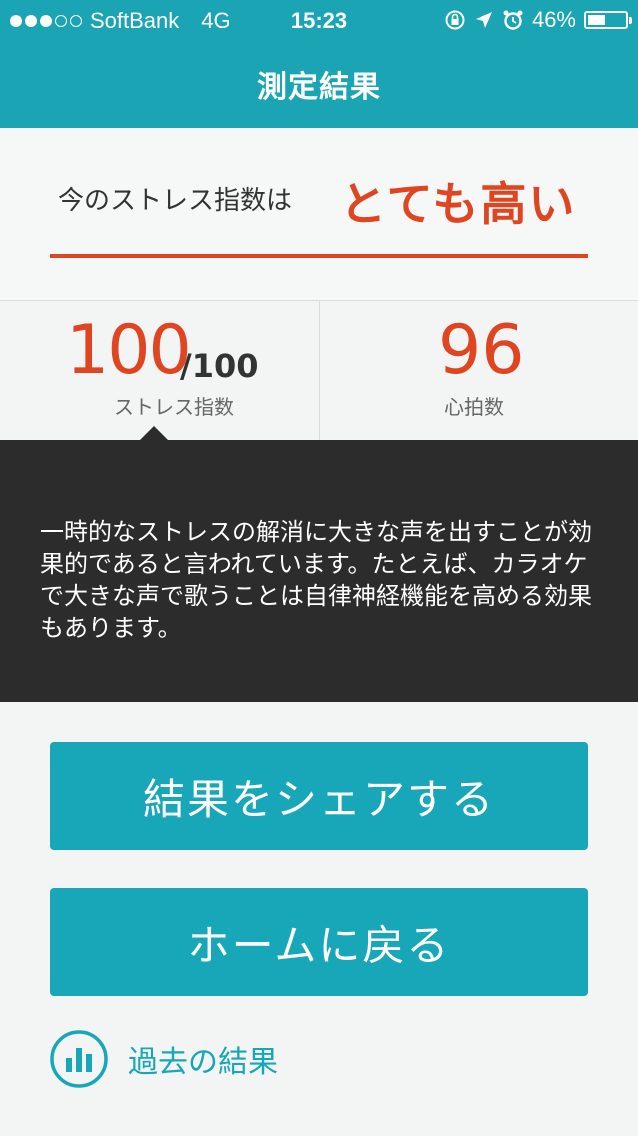 The height and width of the screenshot is (1136, 638). I want to click on stress-index-caption: ストレス指数, so click(174, 407).